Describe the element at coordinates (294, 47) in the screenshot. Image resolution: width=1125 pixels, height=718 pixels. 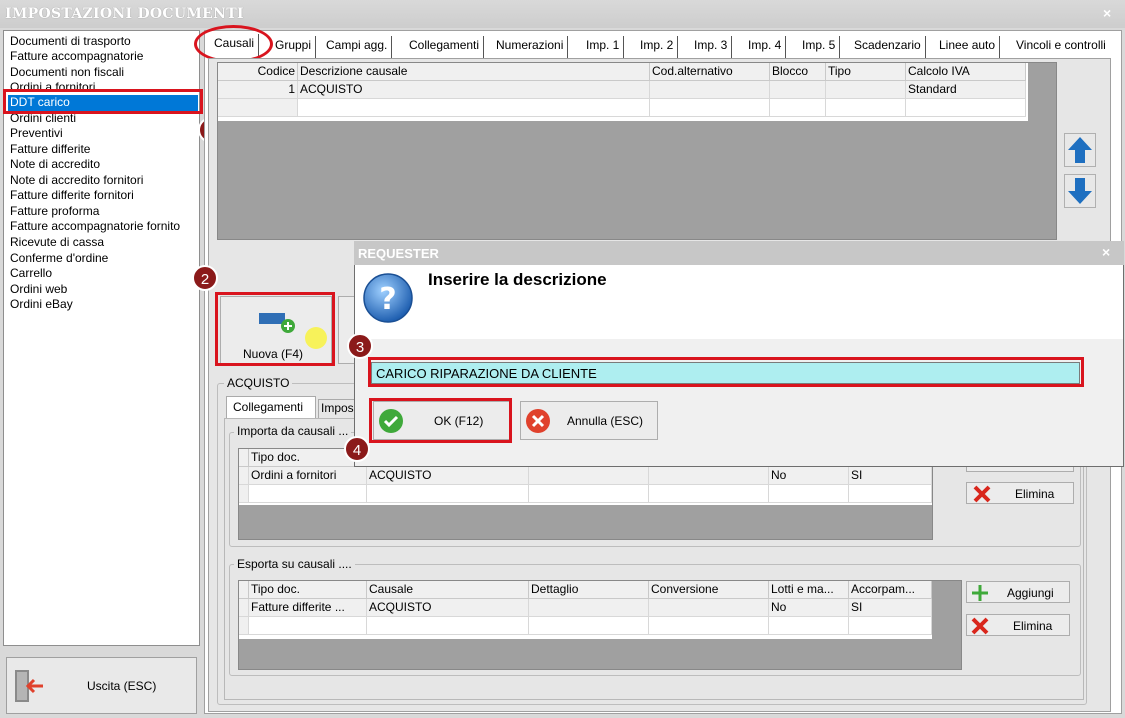
I see `tab-gruppi: Gruppi` at that location.